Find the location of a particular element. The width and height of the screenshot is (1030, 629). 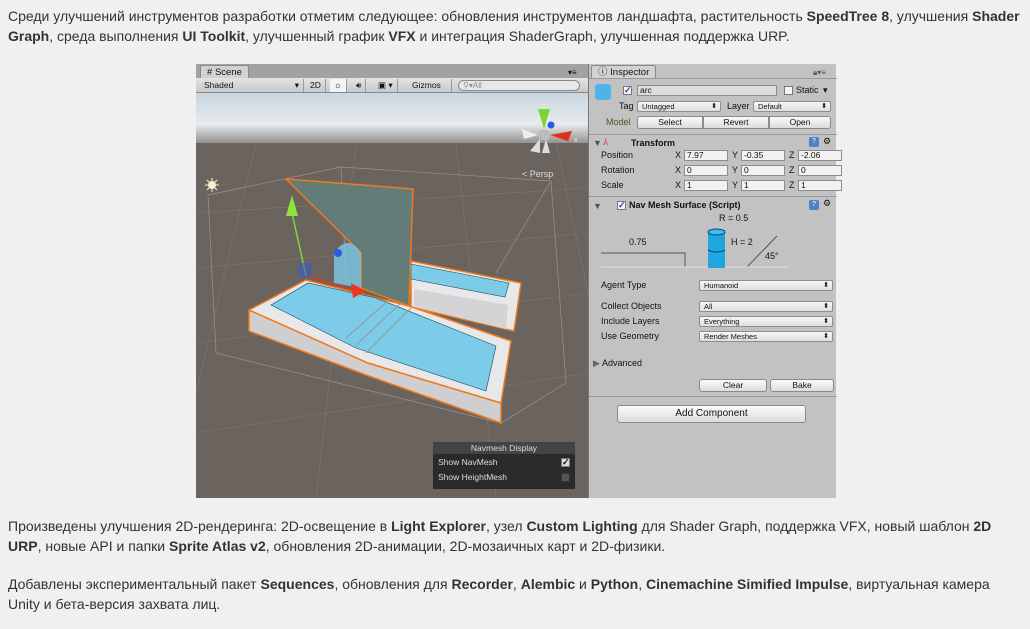

include-layers-label: Include Layers is located at coordinates (630, 321).